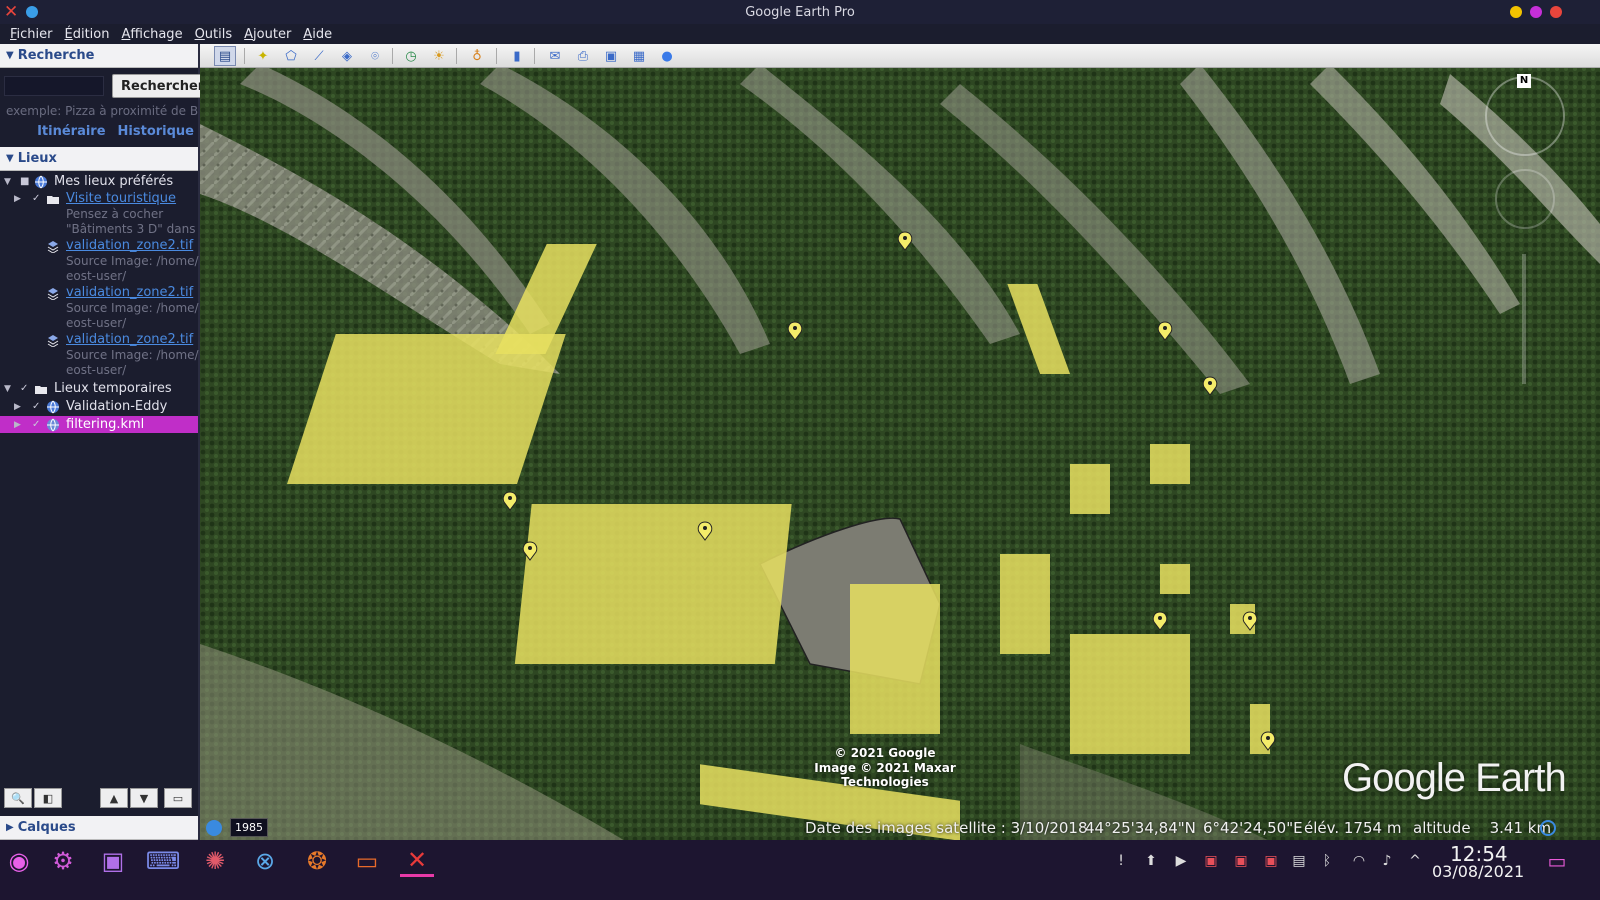 The width and height of the screenshot is (1600, 900). What do you see at coordinates (163, 861) in the screenshot?
I see `terminal-icon: ⌨` at bounding box center [163, 861].